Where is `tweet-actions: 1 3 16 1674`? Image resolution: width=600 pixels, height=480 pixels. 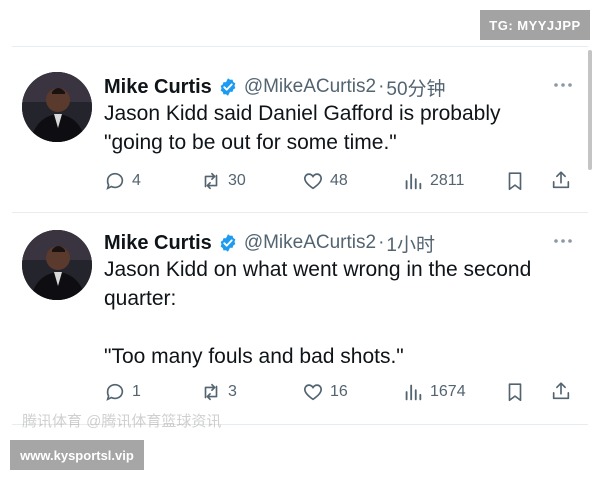
tweet-actions: 1 3 16 1674 is located at coordinates (339, 392).